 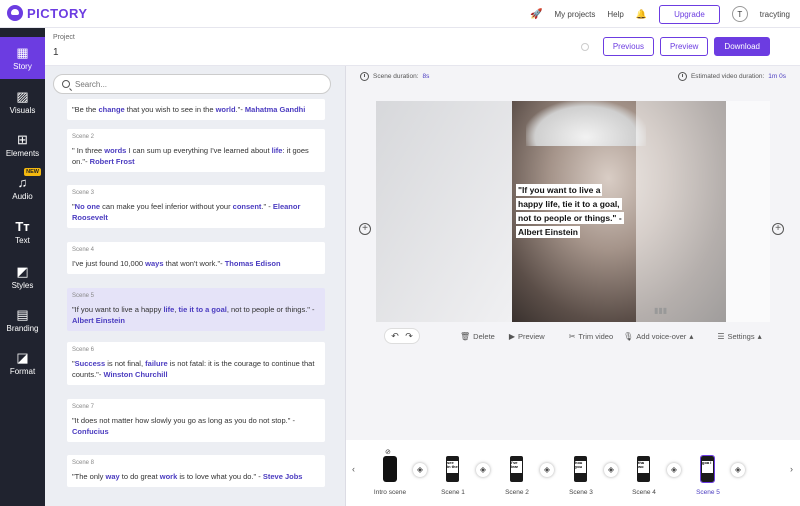 I want to click on highlighted-keyword: Steve Jobs, so click(x=282, y=476).